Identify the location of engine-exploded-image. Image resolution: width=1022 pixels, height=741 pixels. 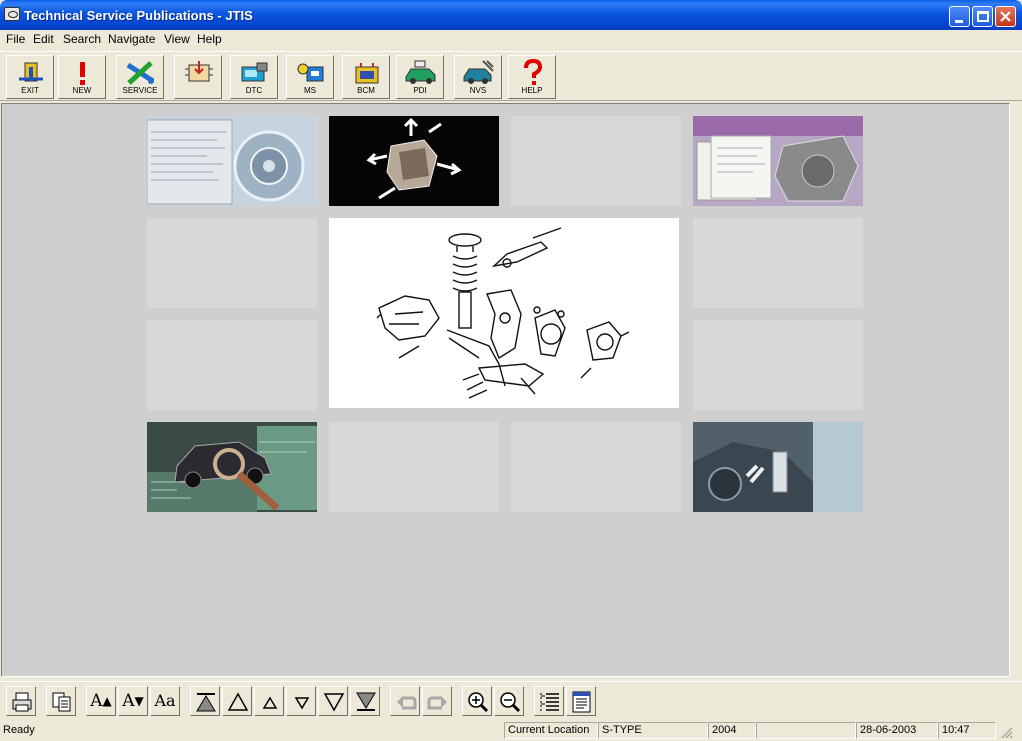
(414, 161).